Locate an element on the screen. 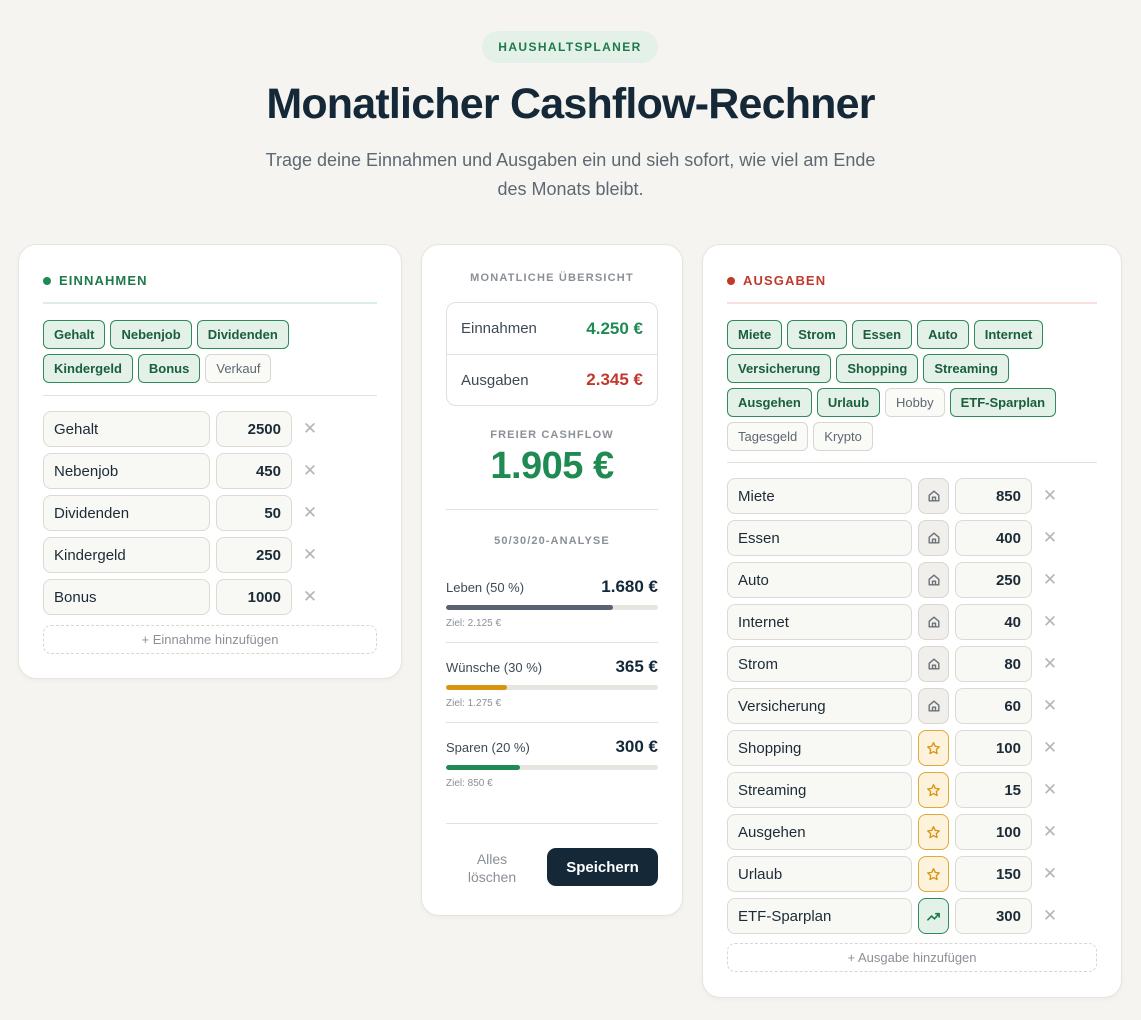  add-income-button: + Einnahme hinzufügen is located at coordinates (210, 639).